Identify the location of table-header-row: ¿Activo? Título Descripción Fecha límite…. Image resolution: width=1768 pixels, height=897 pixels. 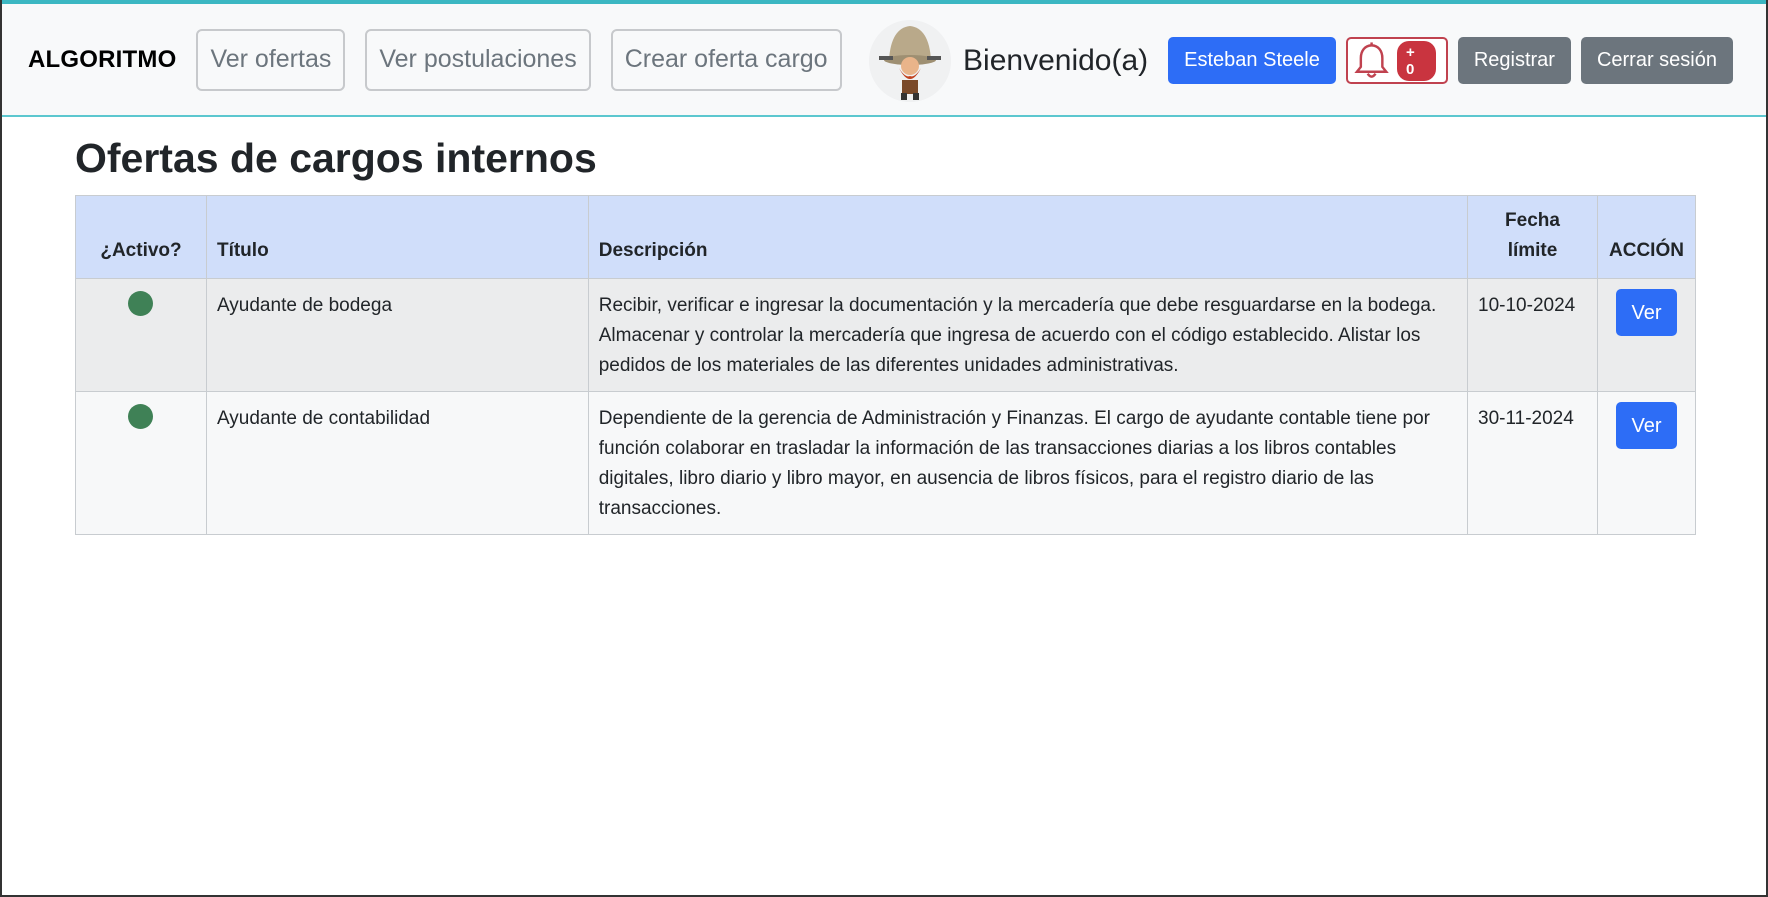
(886, 237).